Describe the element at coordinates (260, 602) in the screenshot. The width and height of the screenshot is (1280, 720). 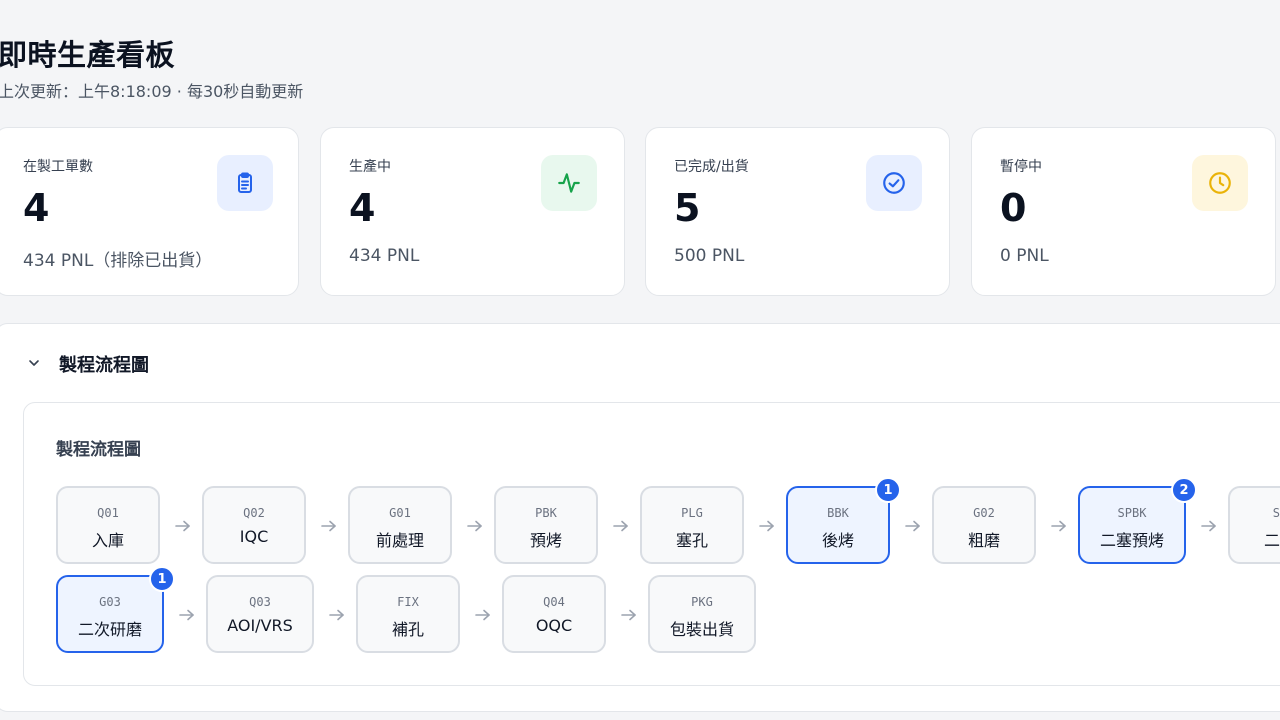
I see `flow-node-code: Q03` at that location.